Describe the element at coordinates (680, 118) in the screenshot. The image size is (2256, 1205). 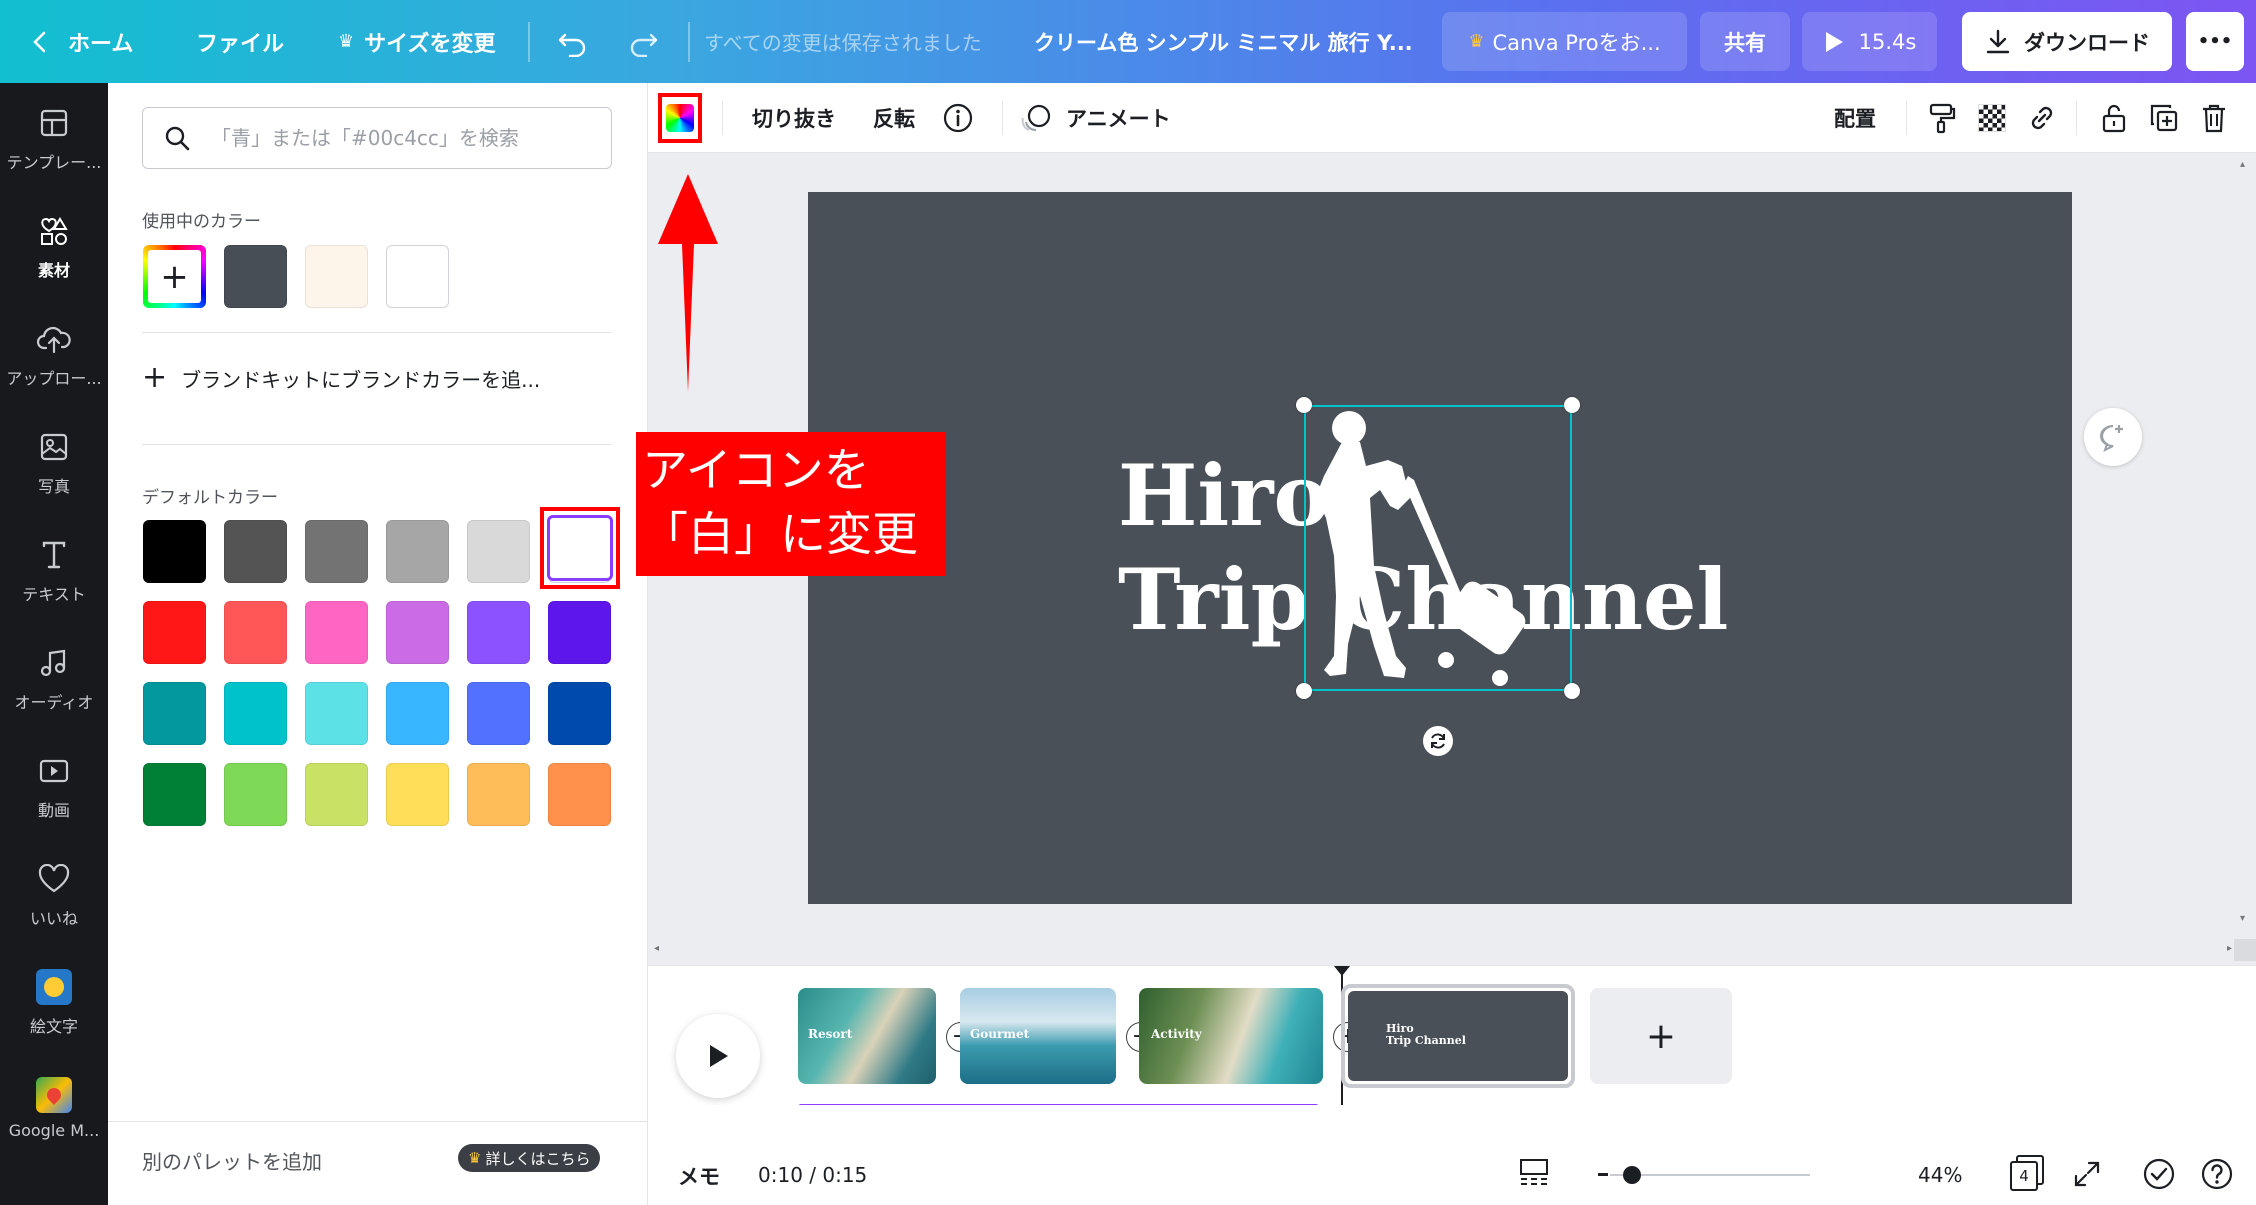
I see `color-picker-button` at that location.